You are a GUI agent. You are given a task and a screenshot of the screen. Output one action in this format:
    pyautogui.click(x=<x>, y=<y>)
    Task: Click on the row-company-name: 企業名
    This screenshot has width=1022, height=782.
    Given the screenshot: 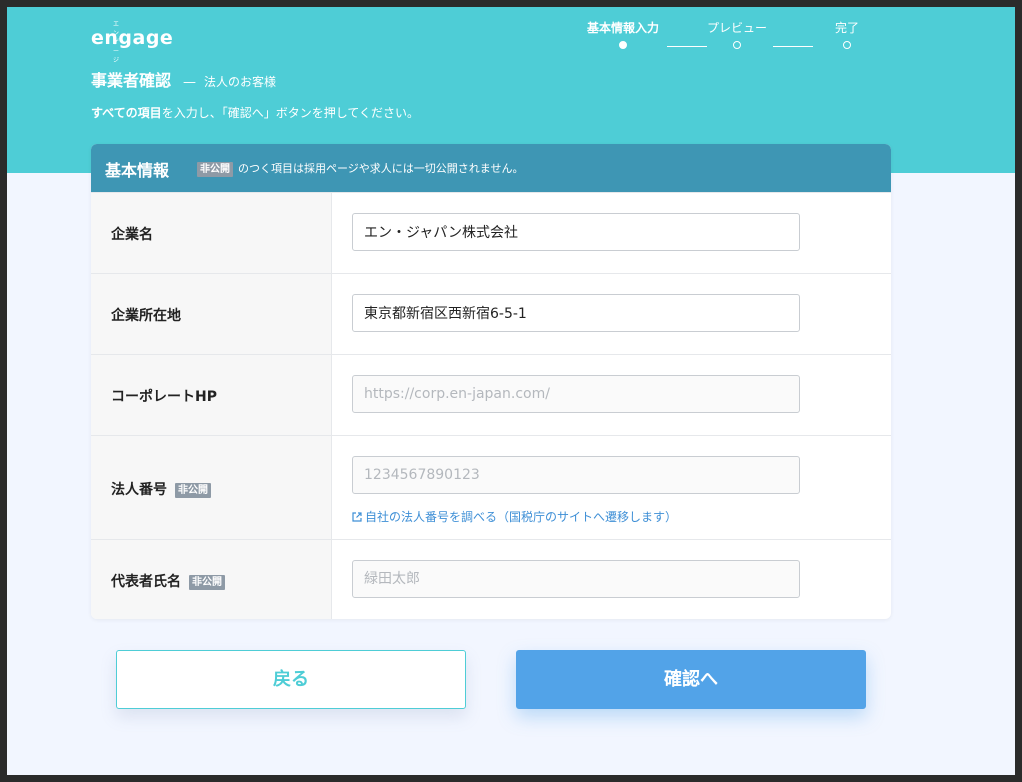 What is the action you would take?
    pyautogui.click(x=491, y=232)
    